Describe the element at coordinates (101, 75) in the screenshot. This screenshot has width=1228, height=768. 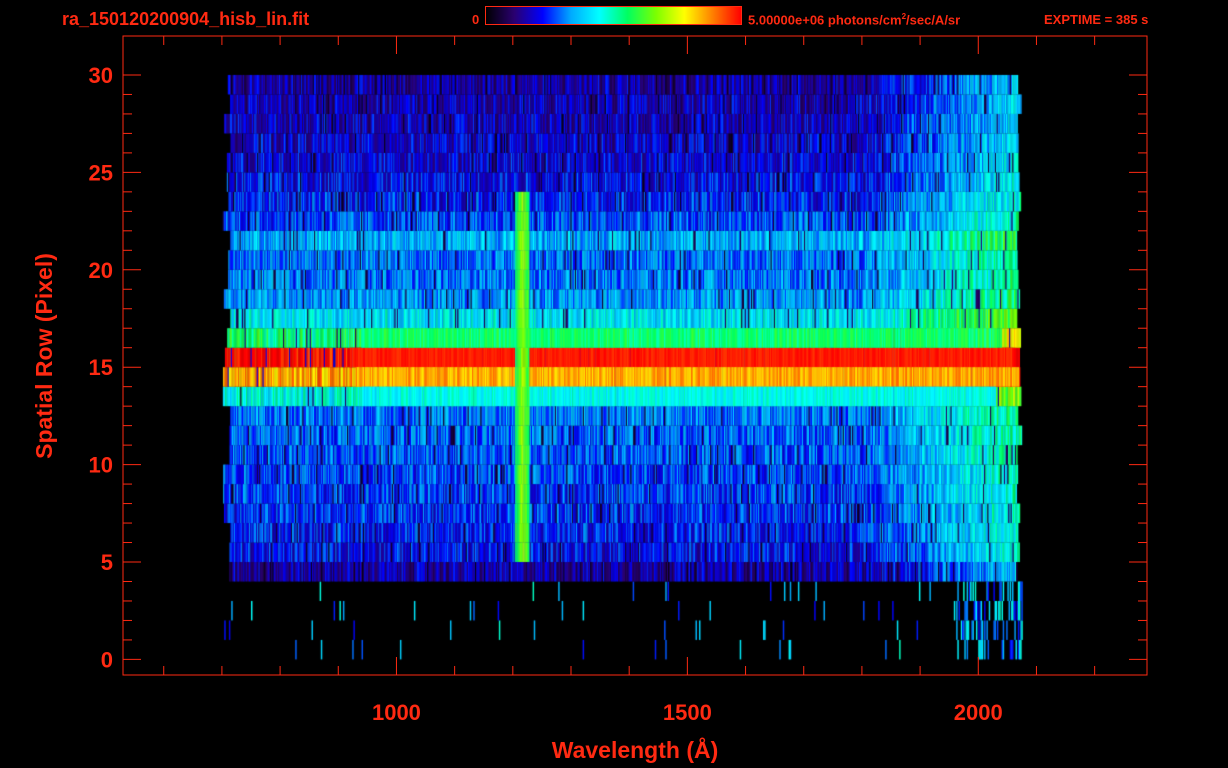
I see `y-tick-label: 30` at that location.